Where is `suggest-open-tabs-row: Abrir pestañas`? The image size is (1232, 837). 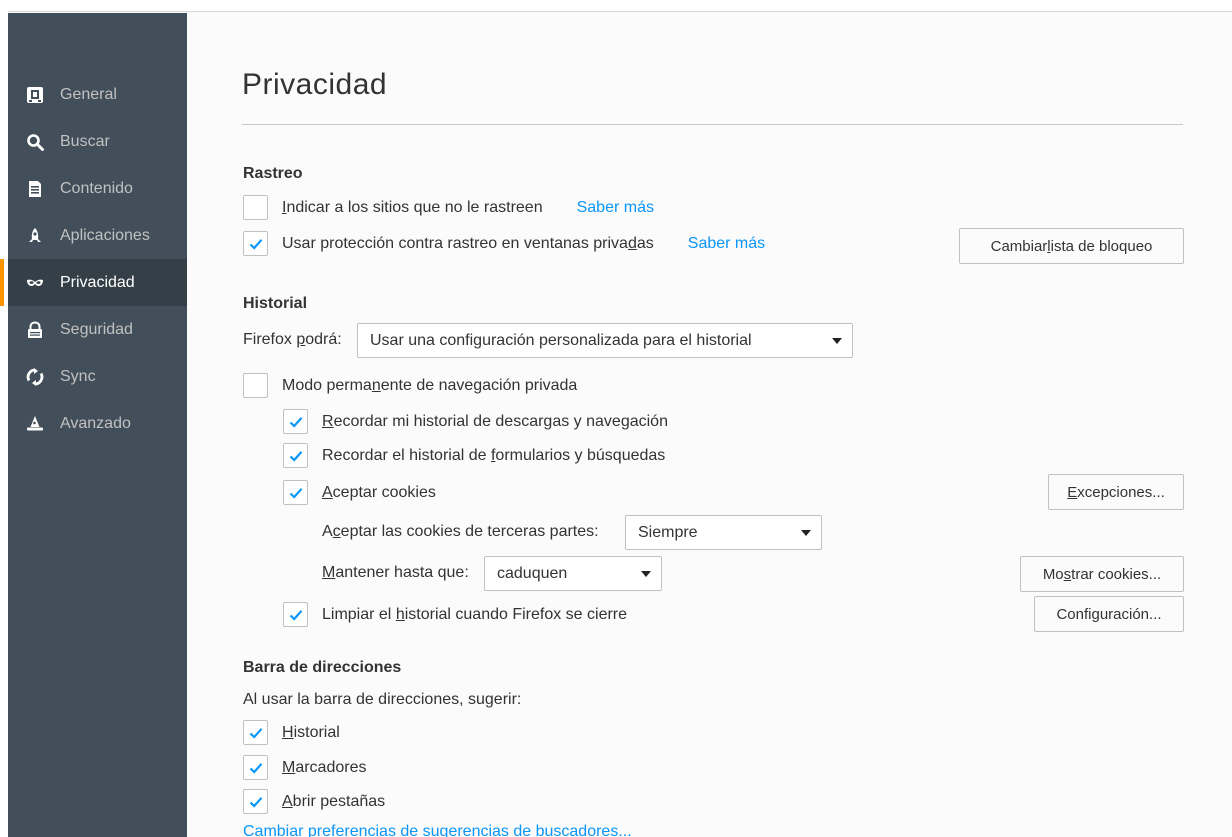 suggest-open-tabs-row: Abrir pestañas is located at coordinates (314, 801).